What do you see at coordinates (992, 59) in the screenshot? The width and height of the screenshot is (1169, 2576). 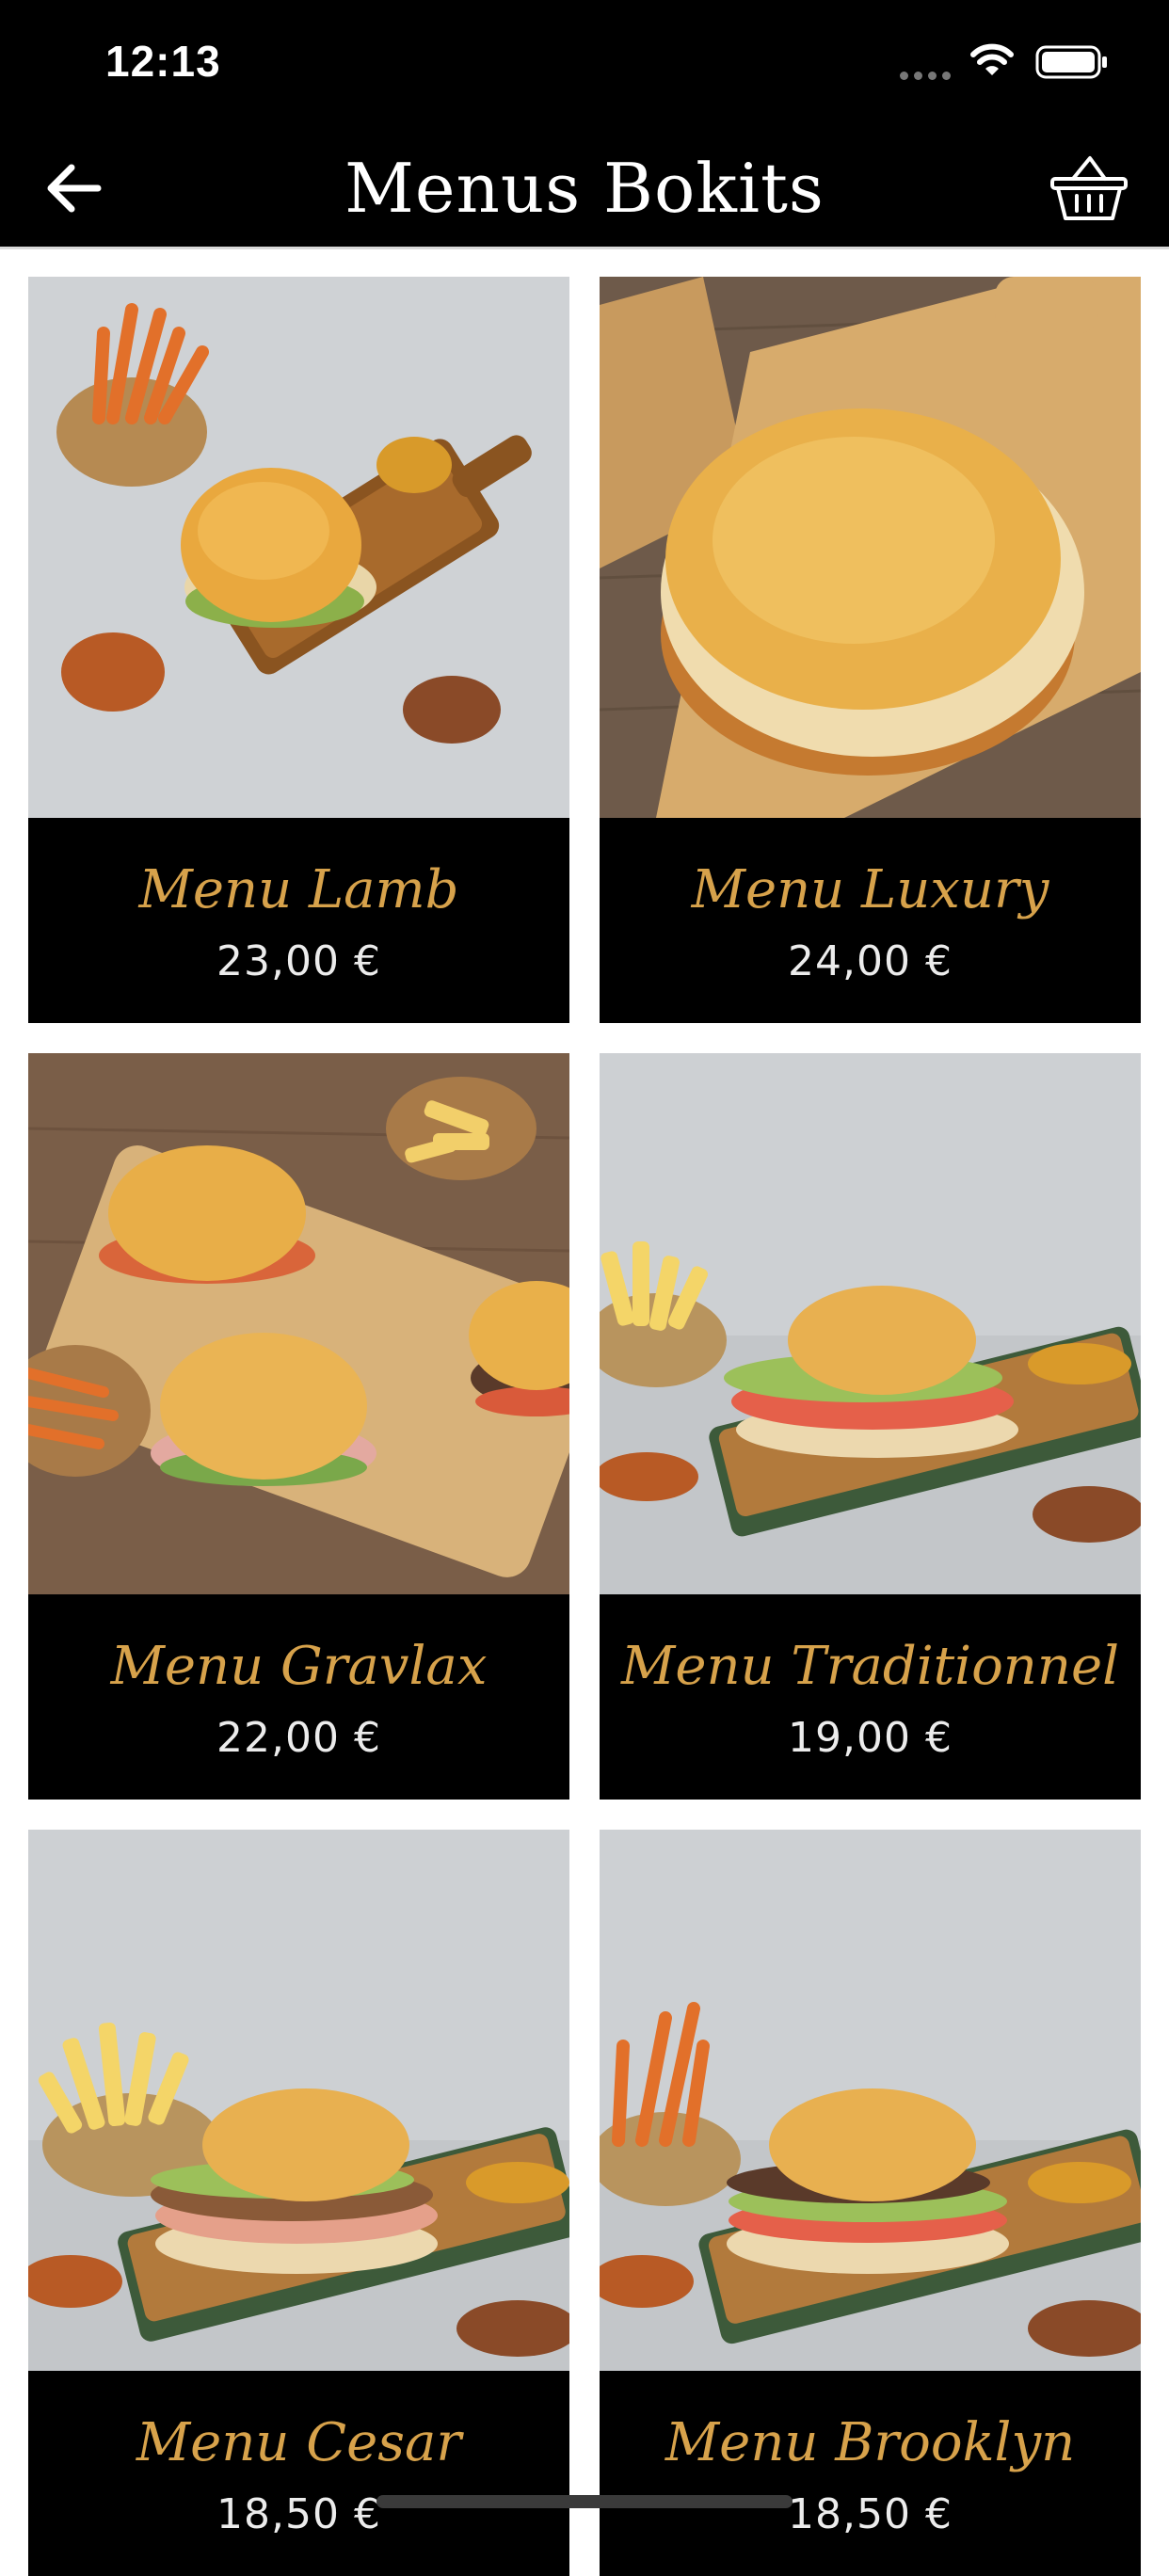 I see `wifi-icon` at bounding box center [992, 59].